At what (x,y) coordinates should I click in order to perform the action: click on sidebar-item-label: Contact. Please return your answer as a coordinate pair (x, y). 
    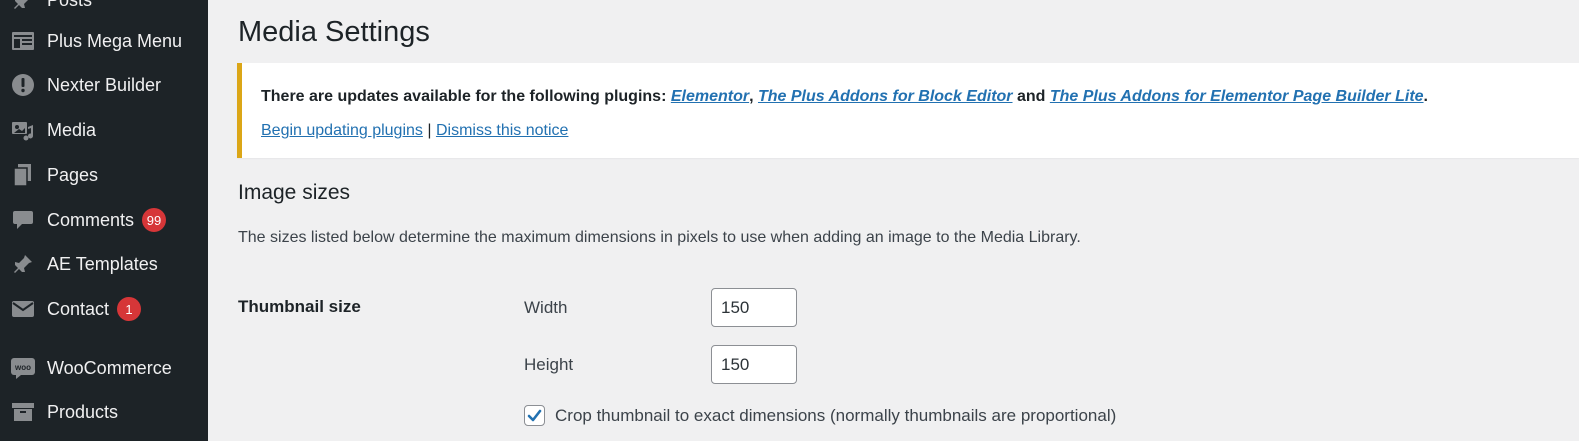
    Looking at the image, I should click on (78, 308).